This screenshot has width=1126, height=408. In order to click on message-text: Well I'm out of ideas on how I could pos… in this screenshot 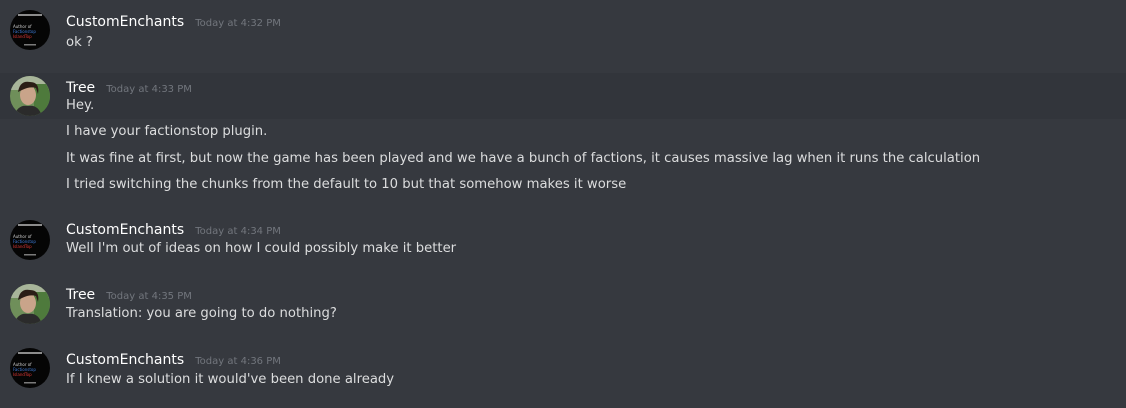, I will do `click(261, 248)`.